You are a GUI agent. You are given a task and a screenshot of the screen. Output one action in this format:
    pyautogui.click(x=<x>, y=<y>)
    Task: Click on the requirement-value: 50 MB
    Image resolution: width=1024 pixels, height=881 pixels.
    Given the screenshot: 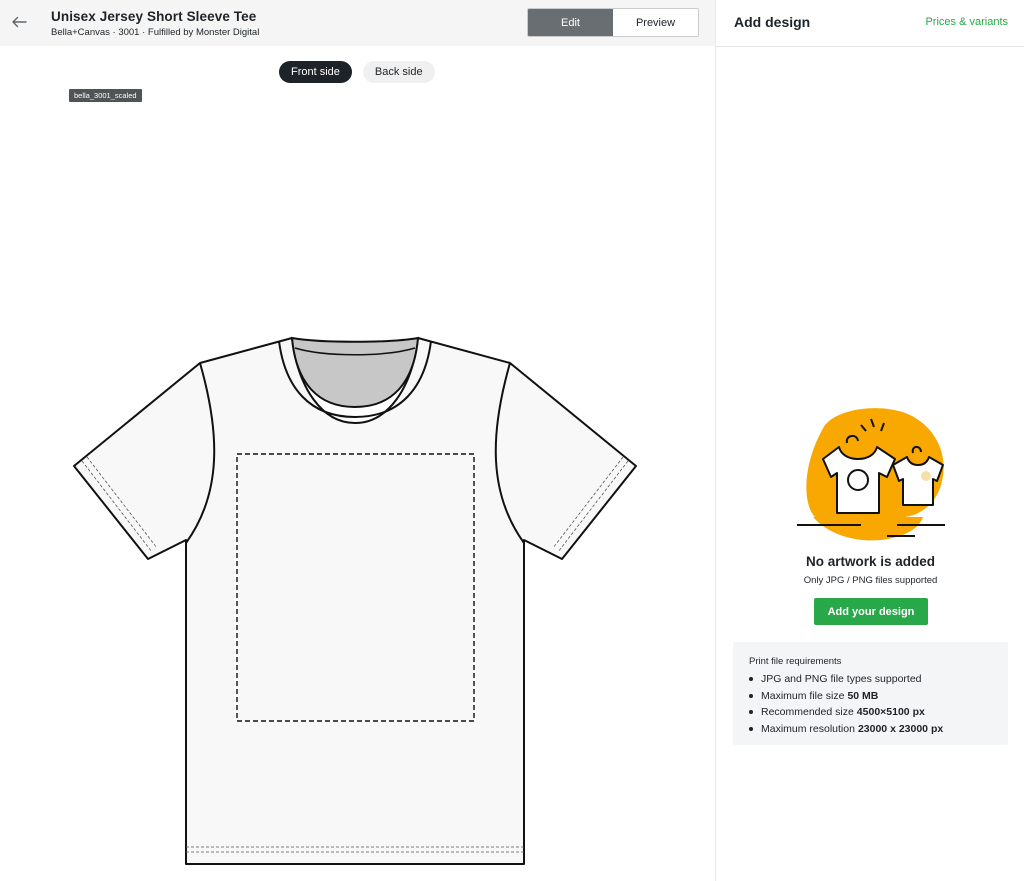 What is the action you would take?
    pyautogui.click(x=863, y=695)
    